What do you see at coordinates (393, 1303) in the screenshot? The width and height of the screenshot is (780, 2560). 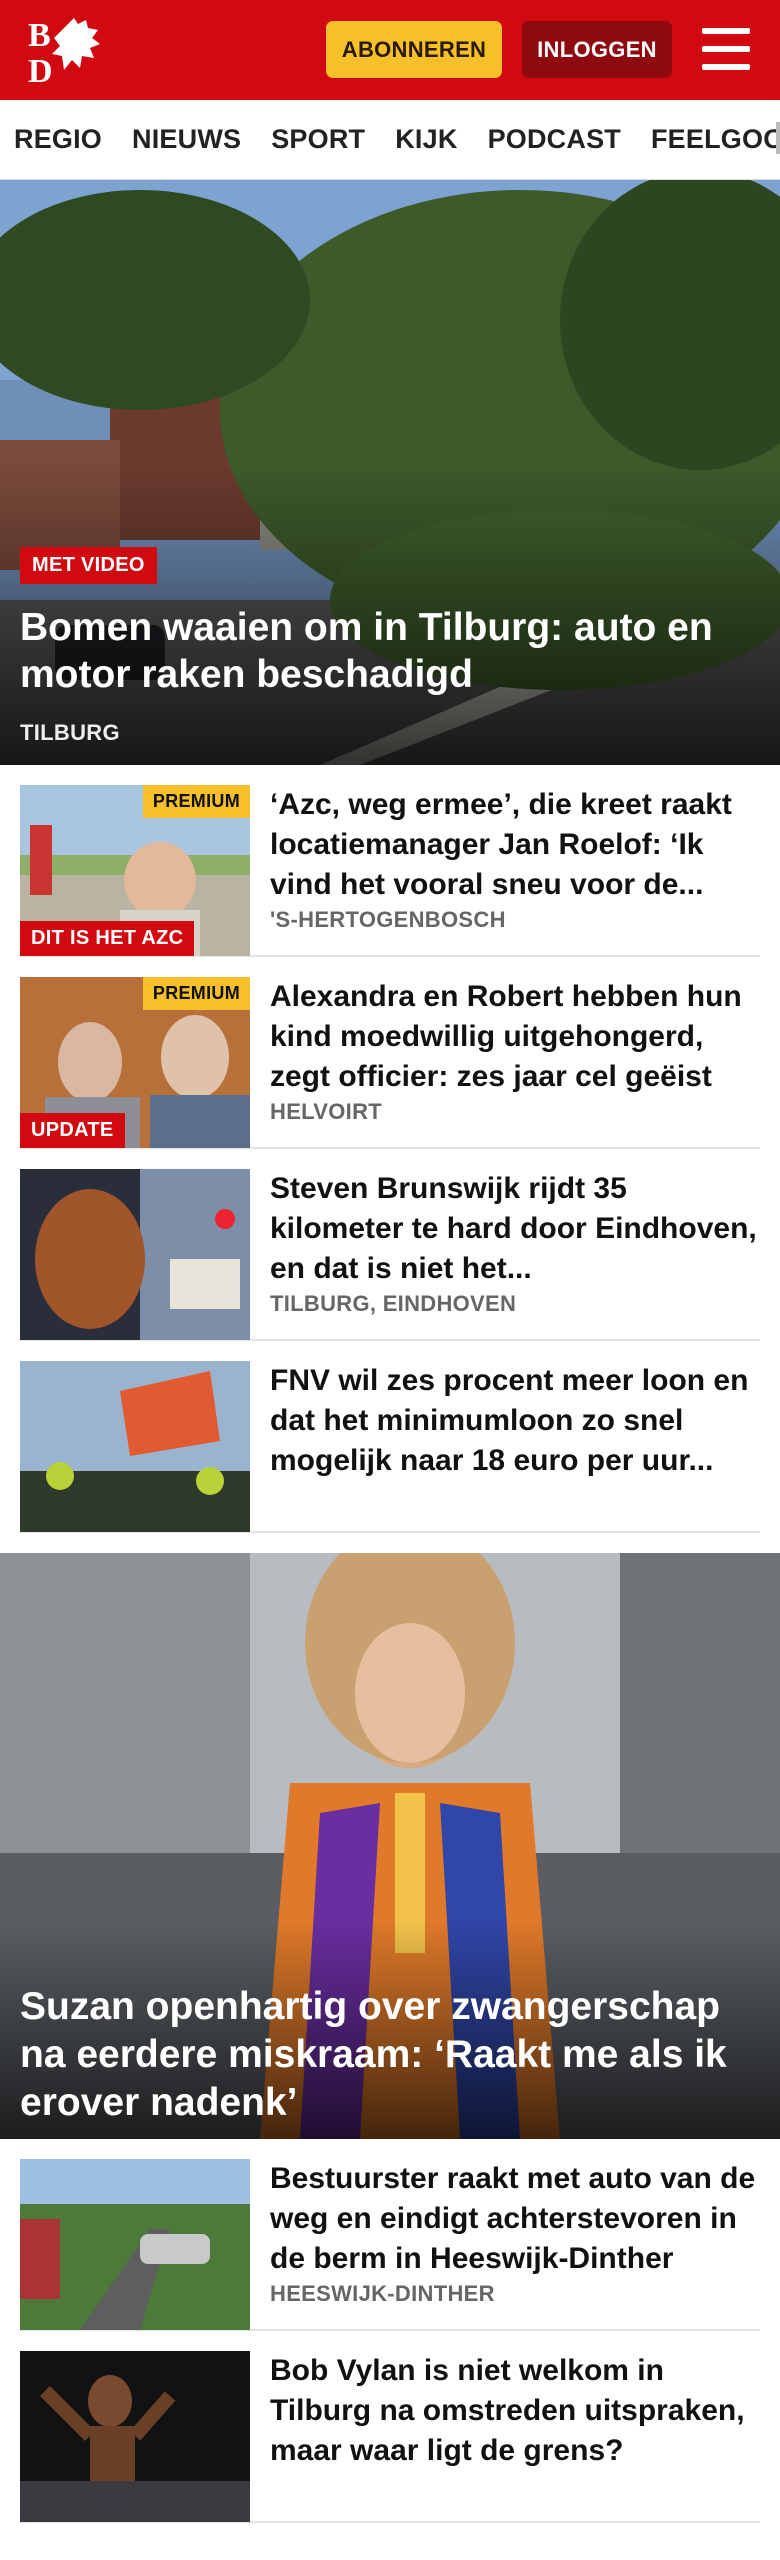 I see `article-location: TILBURG, EINDHOVEN` at bounding box center [393, 1303].